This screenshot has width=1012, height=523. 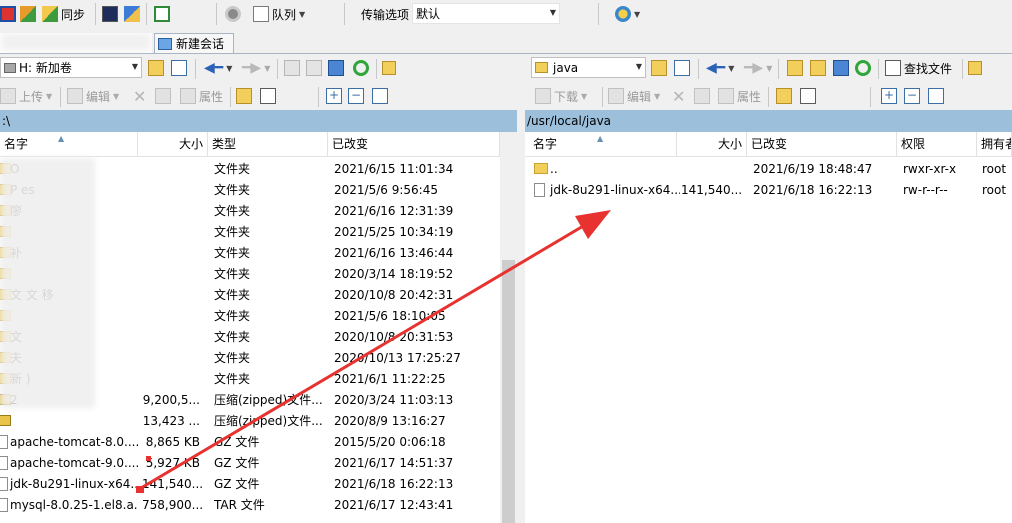 I want to click on right-refresh-button, so click(x=863, y=68).